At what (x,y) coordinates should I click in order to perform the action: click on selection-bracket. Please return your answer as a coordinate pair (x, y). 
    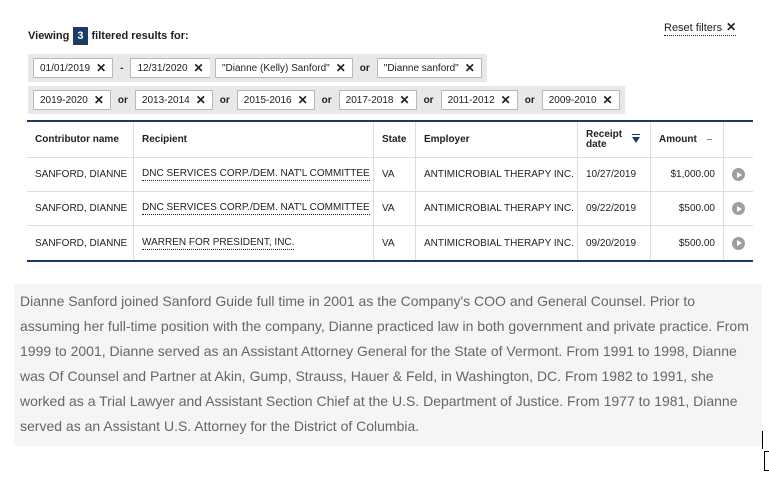
    Looking at the image, I should click on (766, 461).